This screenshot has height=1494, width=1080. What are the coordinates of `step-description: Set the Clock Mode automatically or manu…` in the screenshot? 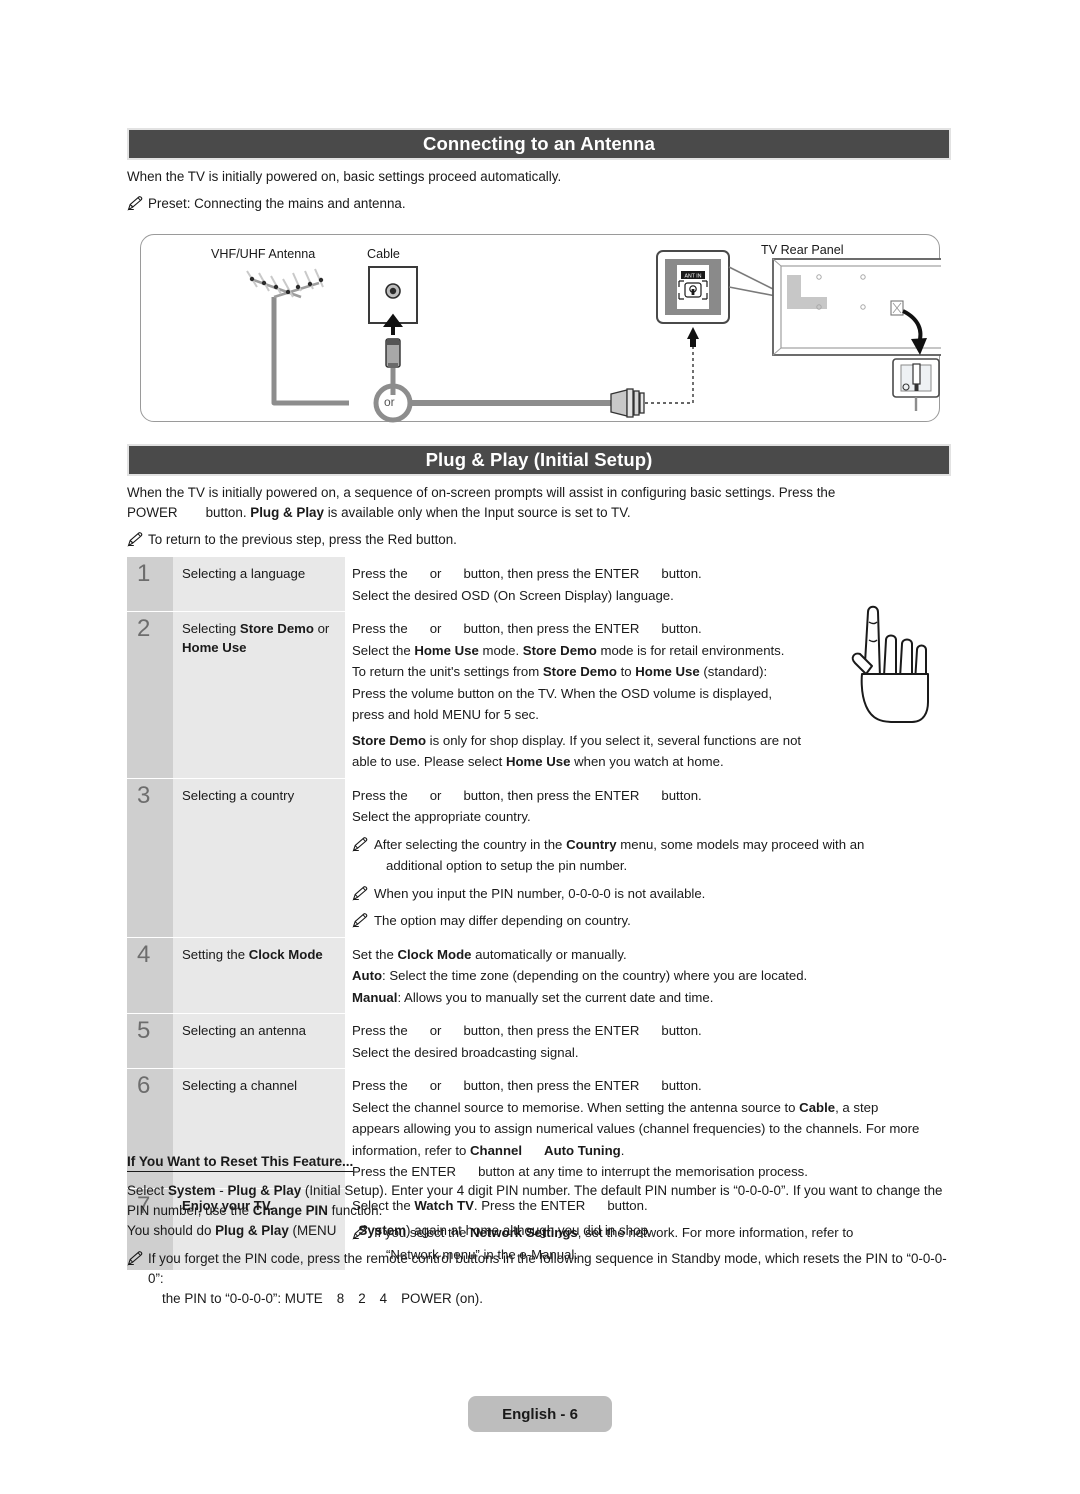 It's located at (645, 975).